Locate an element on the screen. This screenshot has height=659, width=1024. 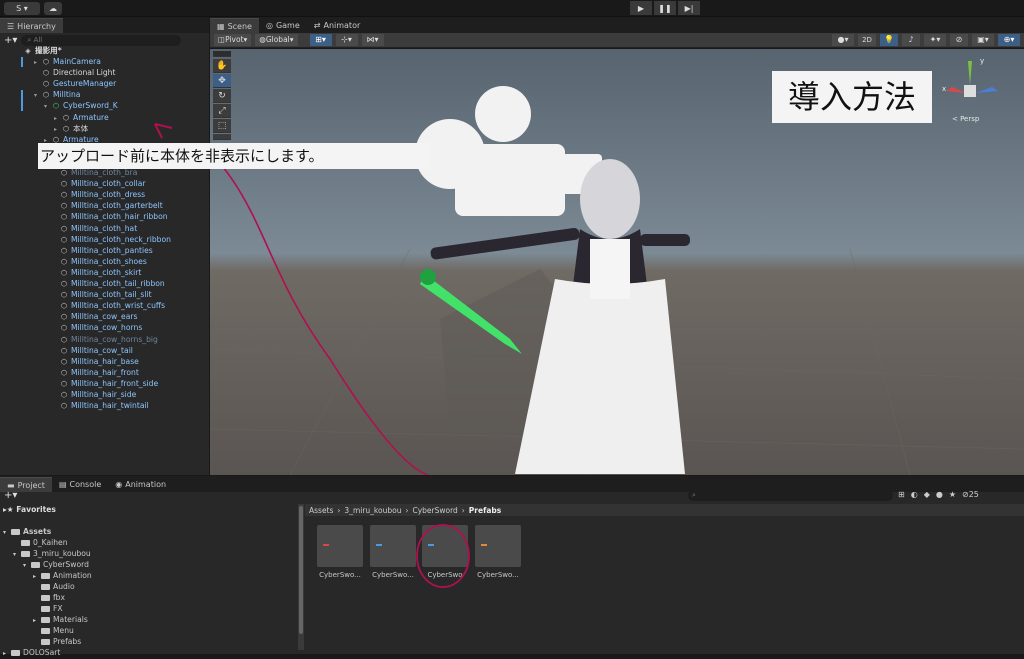
hierarchy-item: ⬡ Directional Light is located at coordinates (75, 72).